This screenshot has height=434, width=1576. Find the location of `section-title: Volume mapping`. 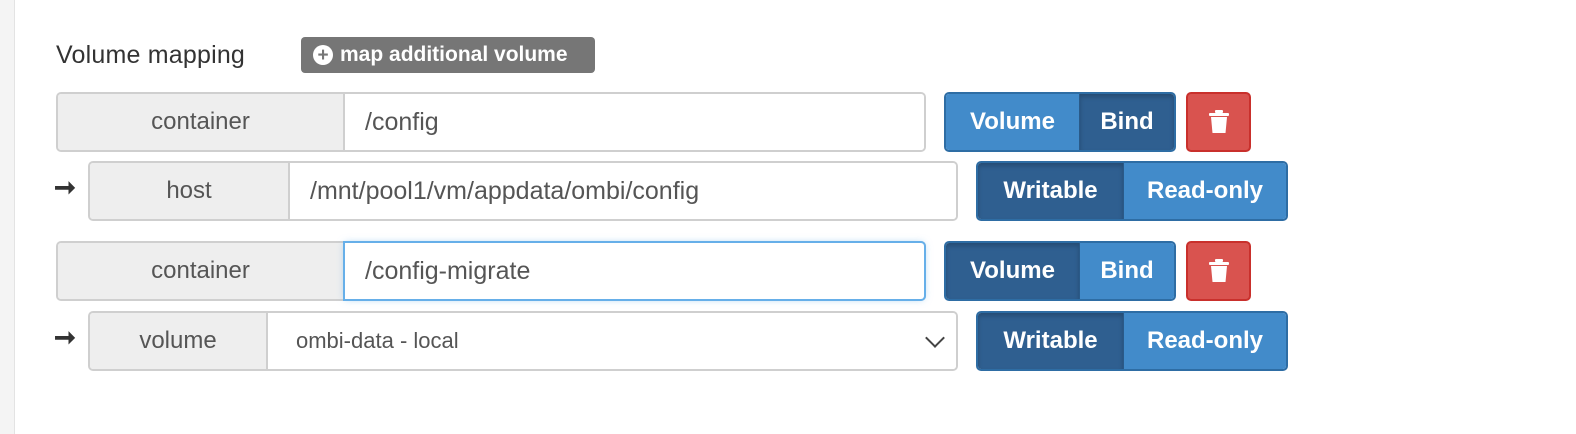

section-title: Volume mapping is located at coordinates (151, 54).